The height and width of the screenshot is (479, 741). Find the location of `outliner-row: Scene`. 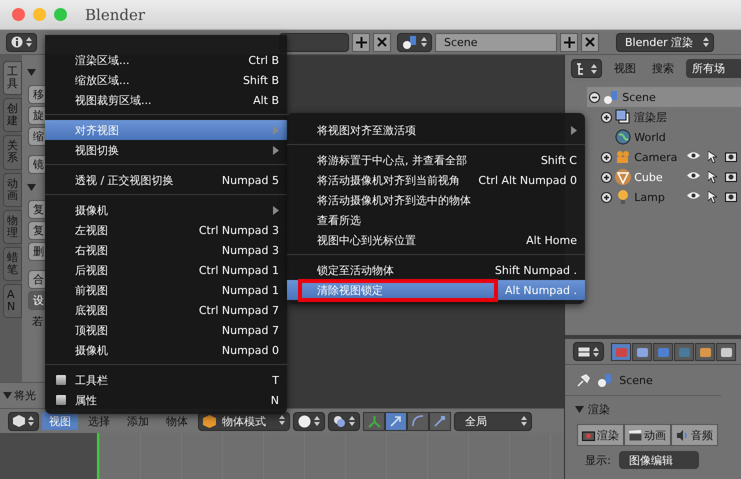

outliner-row: Scene is located at coordinates (664, 97).